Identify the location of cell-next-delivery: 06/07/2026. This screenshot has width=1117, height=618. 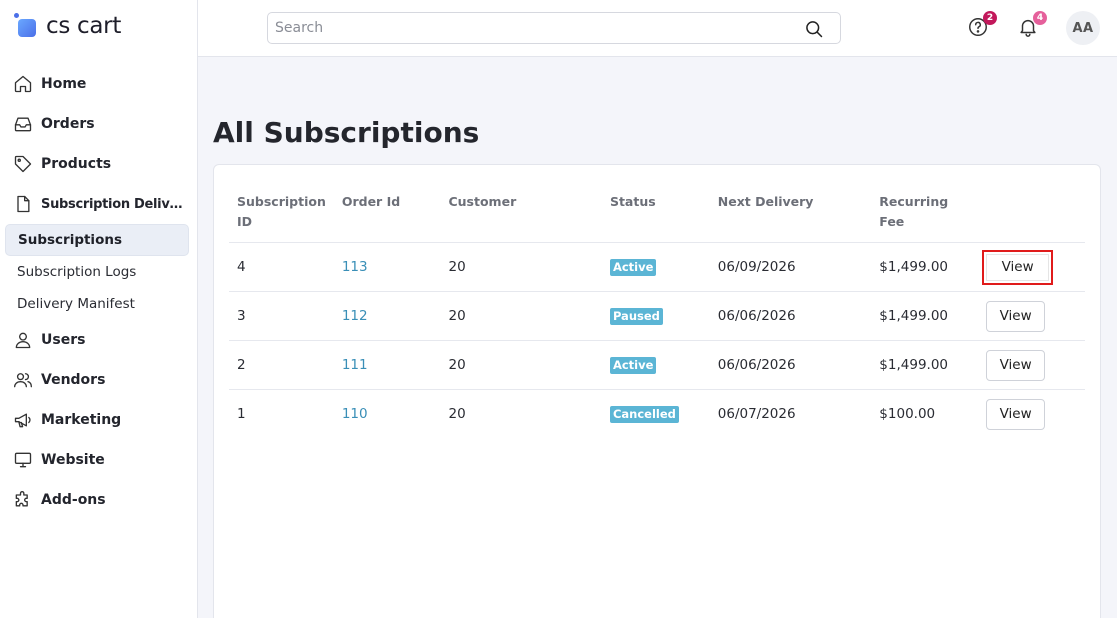
(790, 414).